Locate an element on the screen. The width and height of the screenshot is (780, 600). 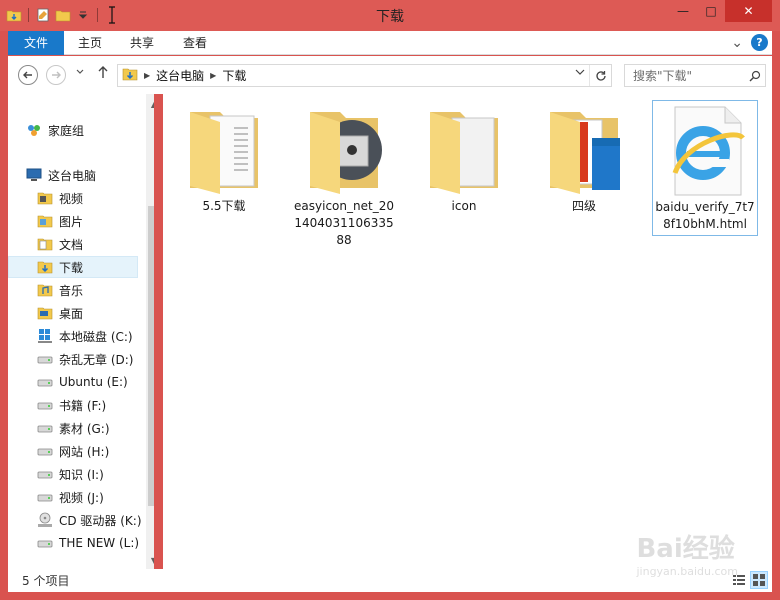
nav-item-drive-f: 书籍 (F:) is located at coordinates (90, 405).